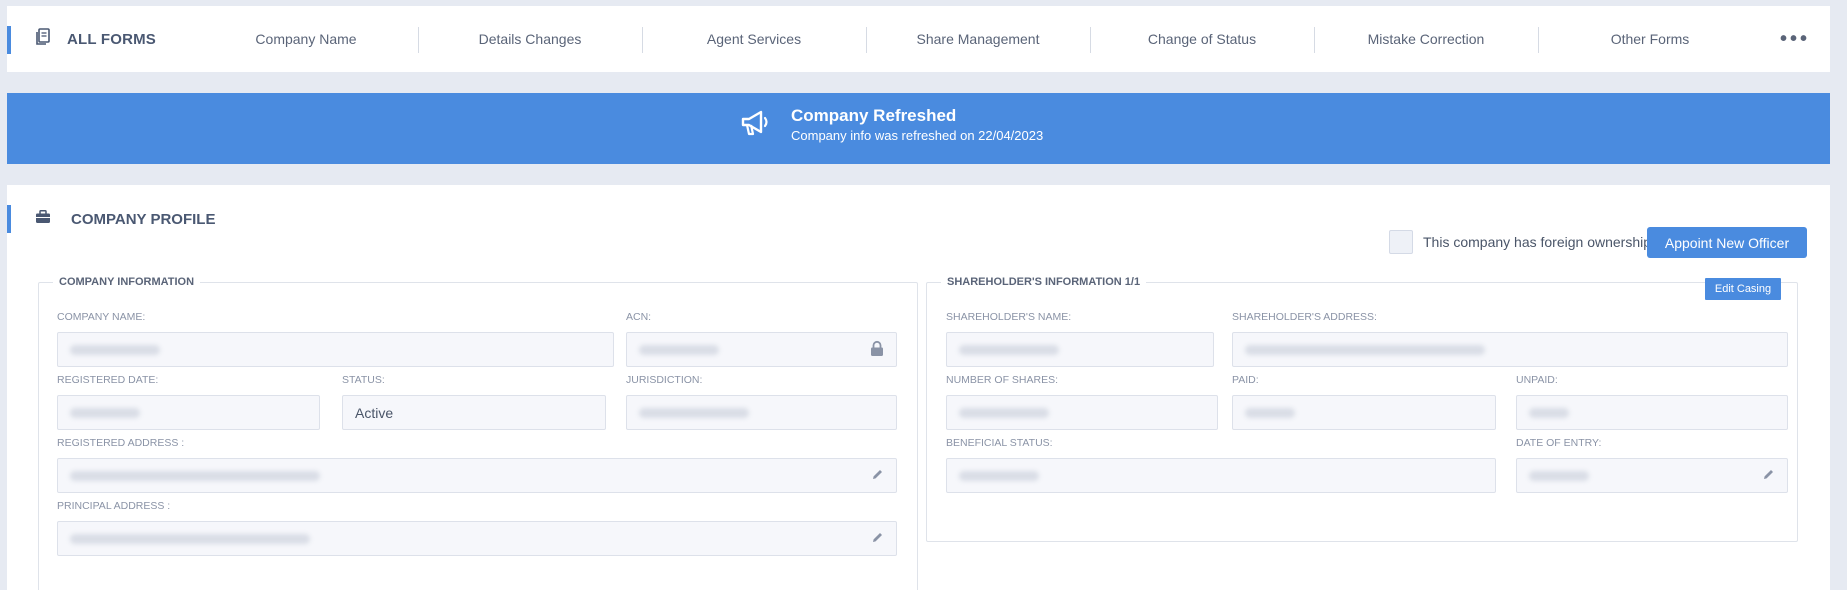 The width and height of the screenshot is (1847, 590). I want to click on tab-mistake-correction: Mistake Correction, so click(1426, 39).